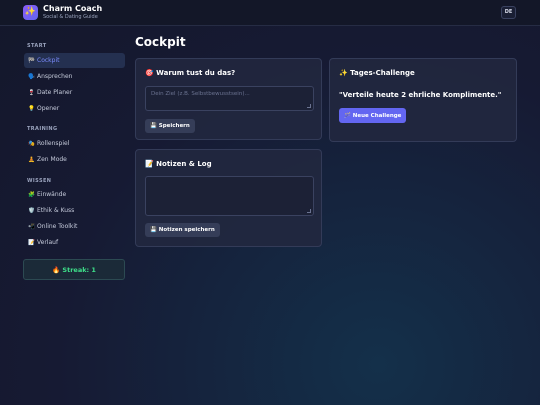 The width and height of the screenshot is (540, 405). I want to click on sidebar-item-label: Date Planer, so click(55, 92).